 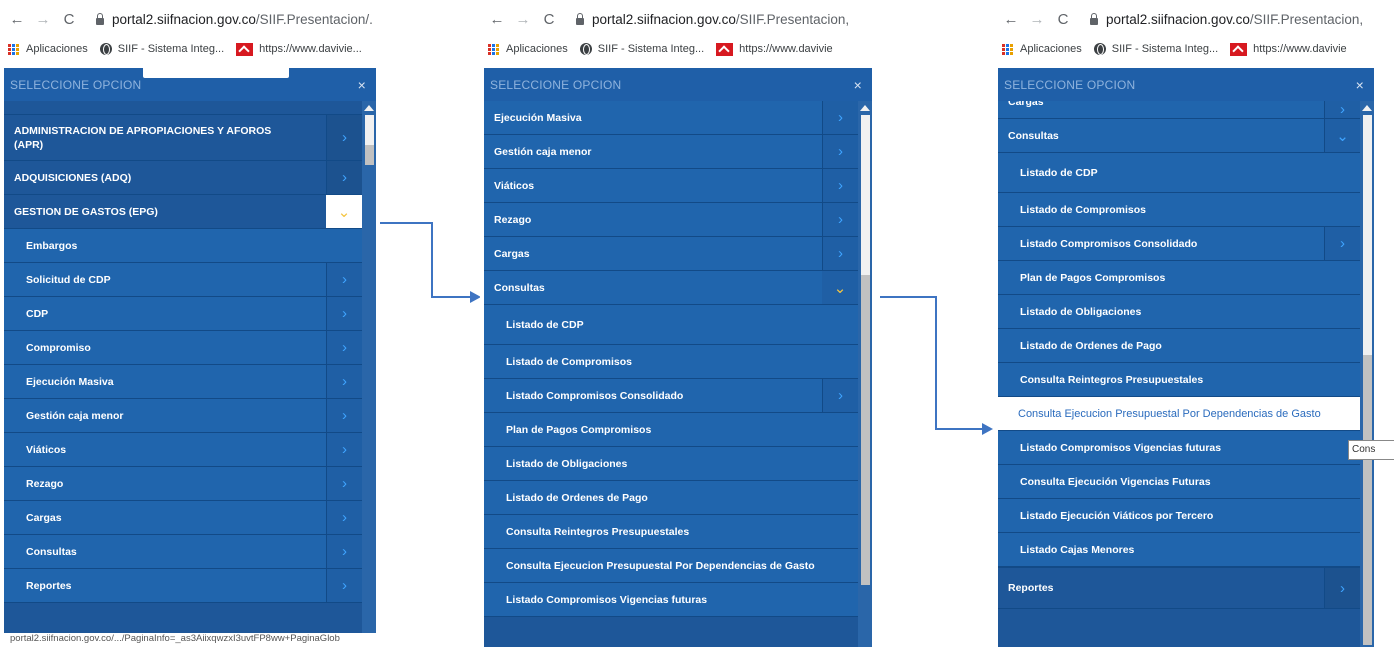 I want to click on submenu-item-cdp: CDP ›, so click(x=183, y=314).